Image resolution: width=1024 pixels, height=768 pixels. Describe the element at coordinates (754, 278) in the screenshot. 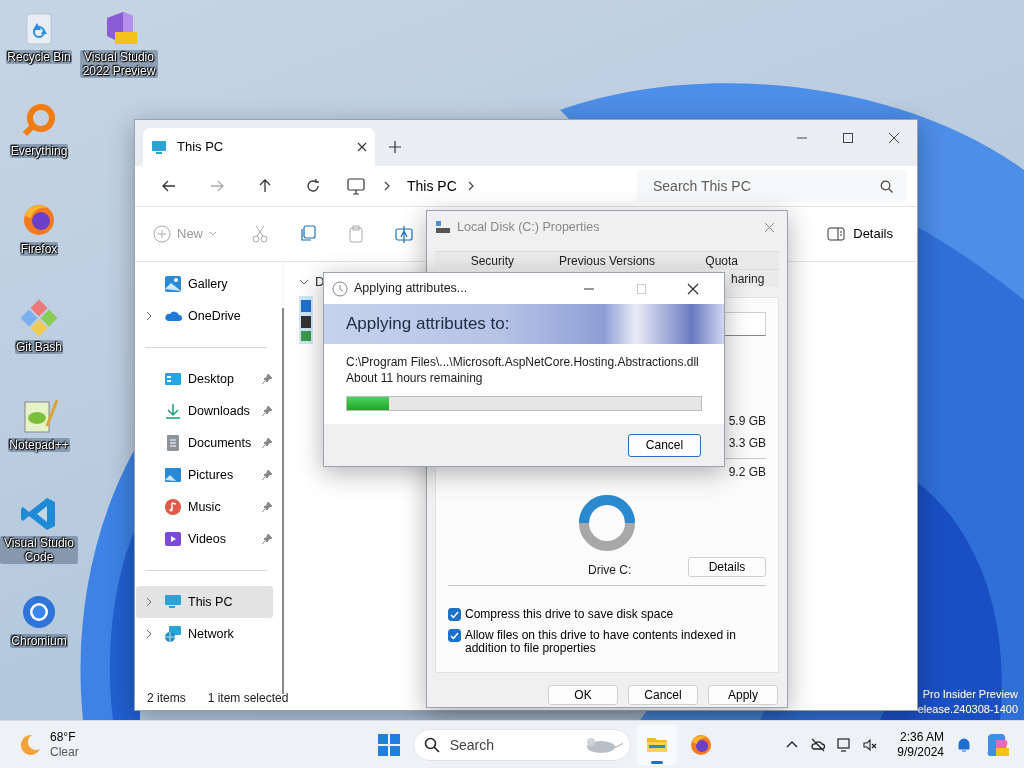

I see `dialog-tab: haring` at that location.